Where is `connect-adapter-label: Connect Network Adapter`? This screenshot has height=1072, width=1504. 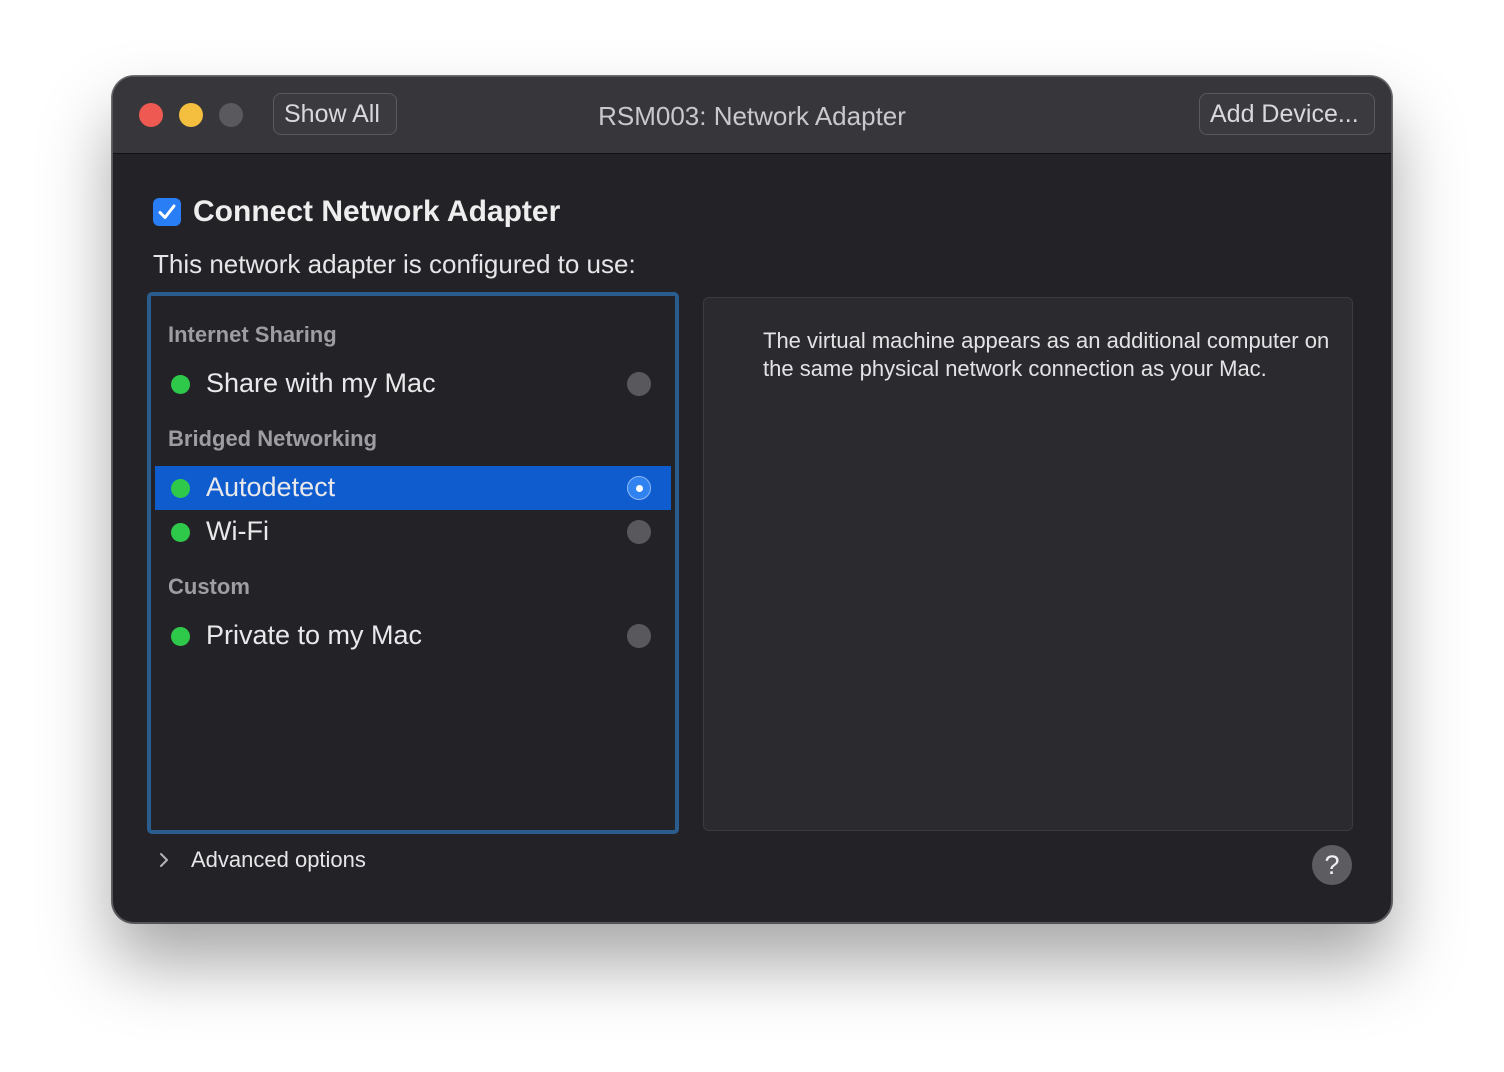 connect-adapter-label: Connect Network Adapter is located at coordinates (377, 211).